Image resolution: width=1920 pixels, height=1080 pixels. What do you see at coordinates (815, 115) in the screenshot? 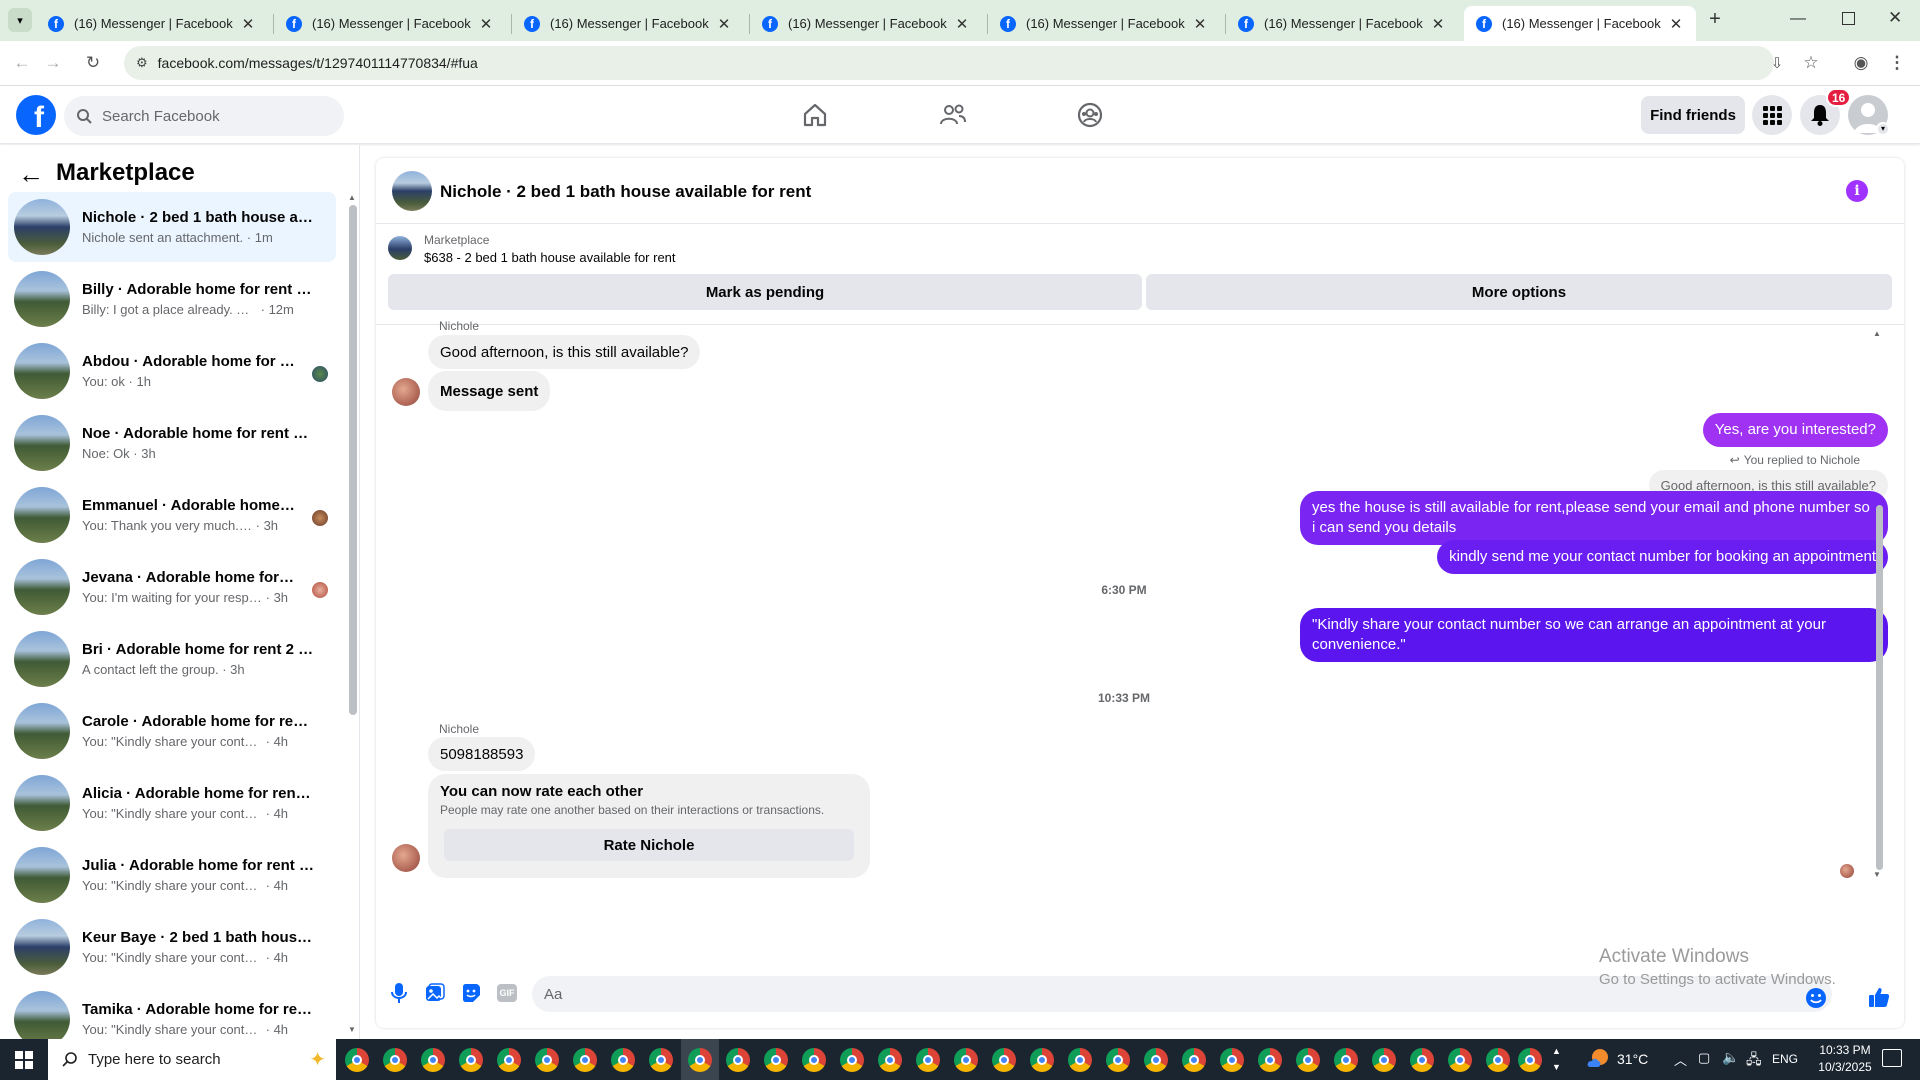
I see `home-icon` at bounding box center [815, 115].